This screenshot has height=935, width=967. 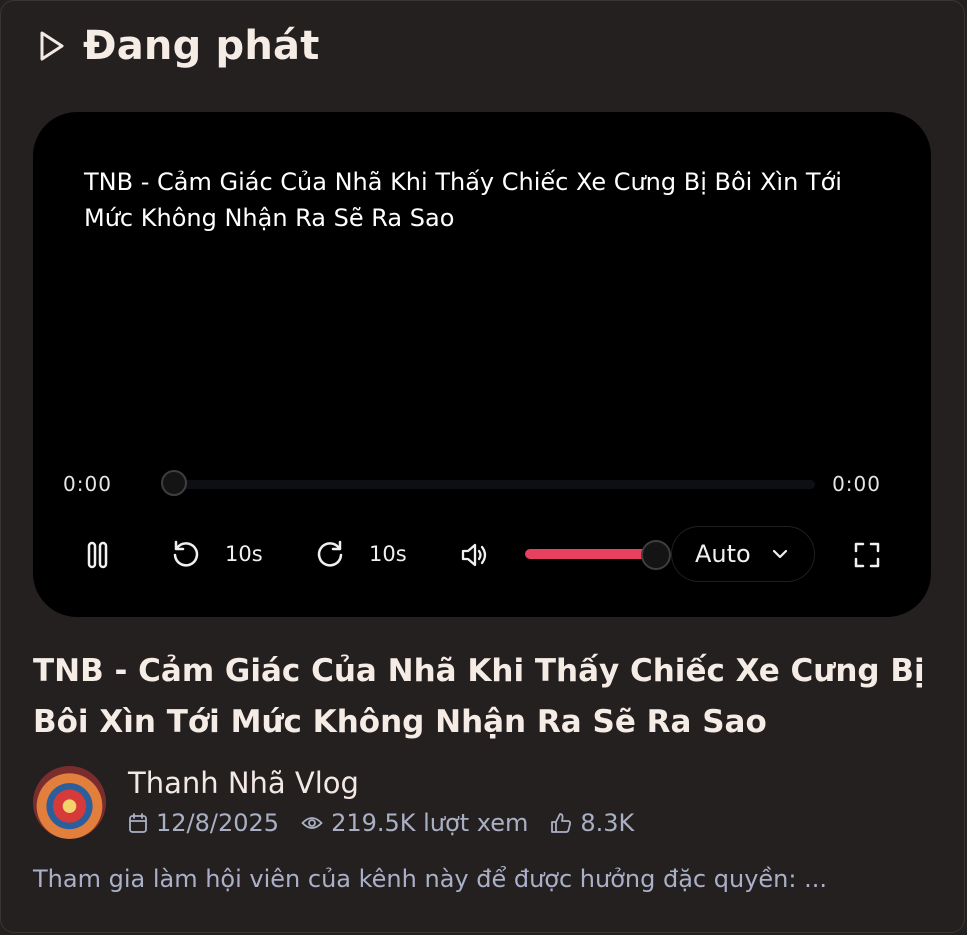 I want to click on chevron-down-icon, so click(x=779, y=554).